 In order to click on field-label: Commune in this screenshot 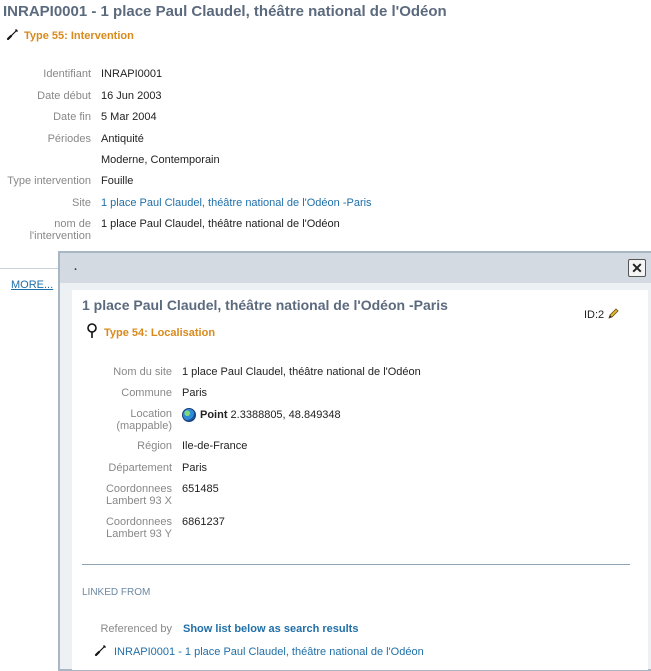, I will do `click(146, 393)`.